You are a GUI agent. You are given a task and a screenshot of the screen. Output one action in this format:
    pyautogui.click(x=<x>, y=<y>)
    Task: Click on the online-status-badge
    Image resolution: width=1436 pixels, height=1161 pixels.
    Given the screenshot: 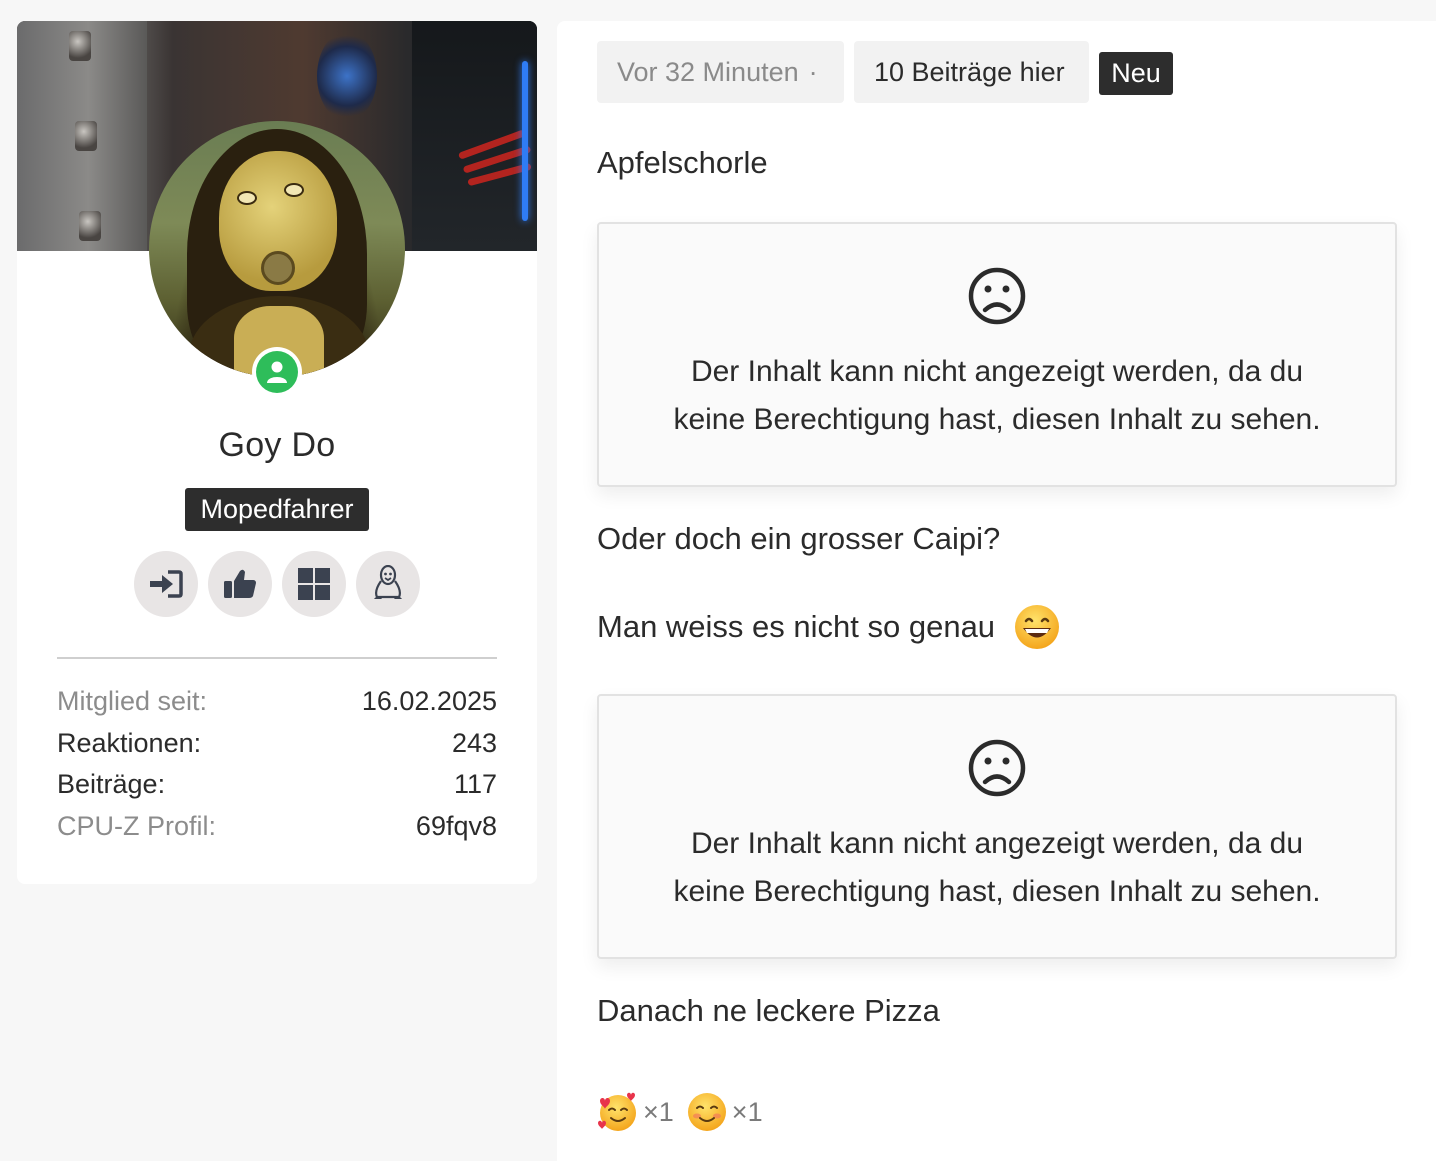 What is the action you would take?
    pyautogui.click(x=277, y=372)
    